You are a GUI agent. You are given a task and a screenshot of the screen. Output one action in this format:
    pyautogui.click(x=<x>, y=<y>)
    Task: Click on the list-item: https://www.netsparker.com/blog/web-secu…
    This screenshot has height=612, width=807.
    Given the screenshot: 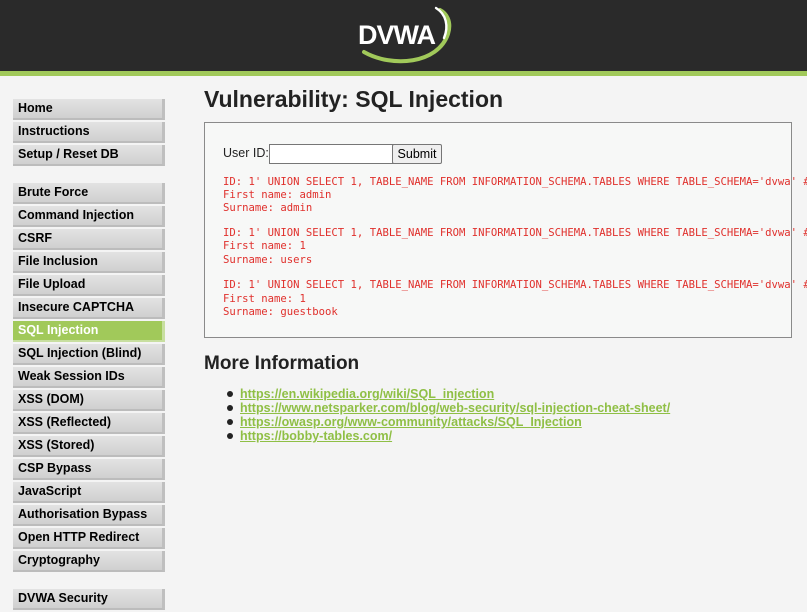 What is the action you would take?
    pyautogui.click(x=446, y=408)
    